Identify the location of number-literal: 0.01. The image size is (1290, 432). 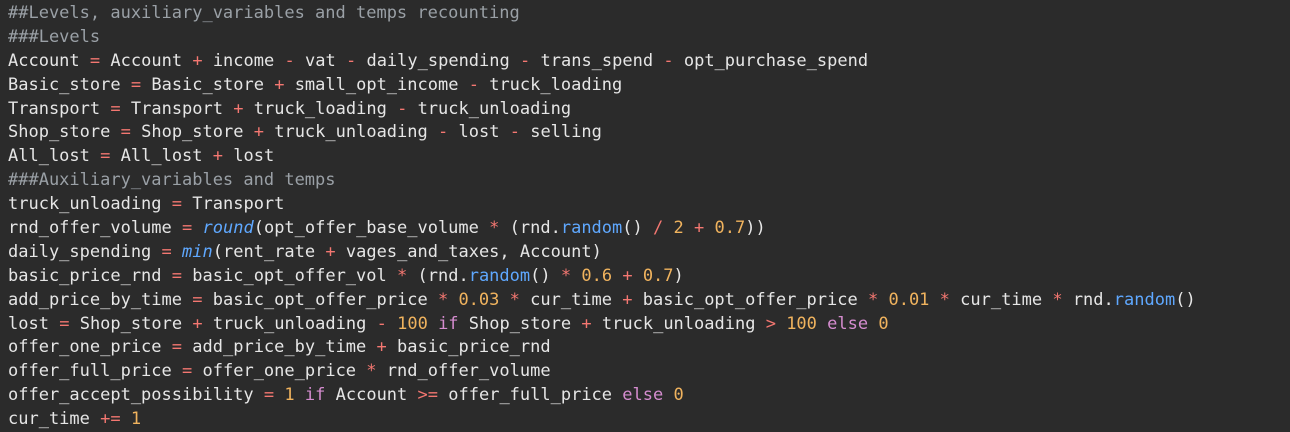
(909, 299).